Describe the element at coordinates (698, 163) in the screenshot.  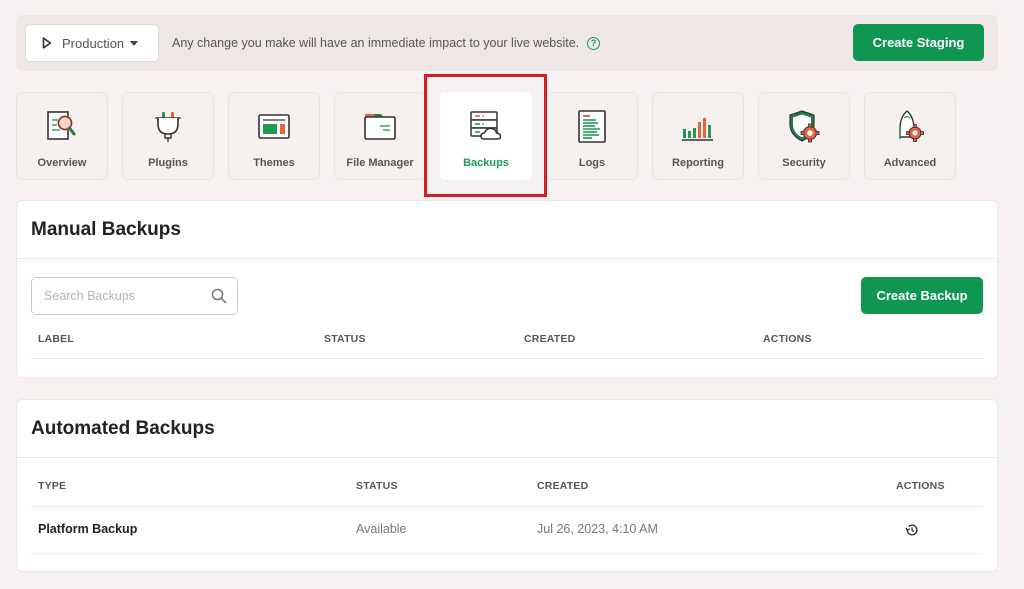
I see `nav-item-label: Reporting` at that location.